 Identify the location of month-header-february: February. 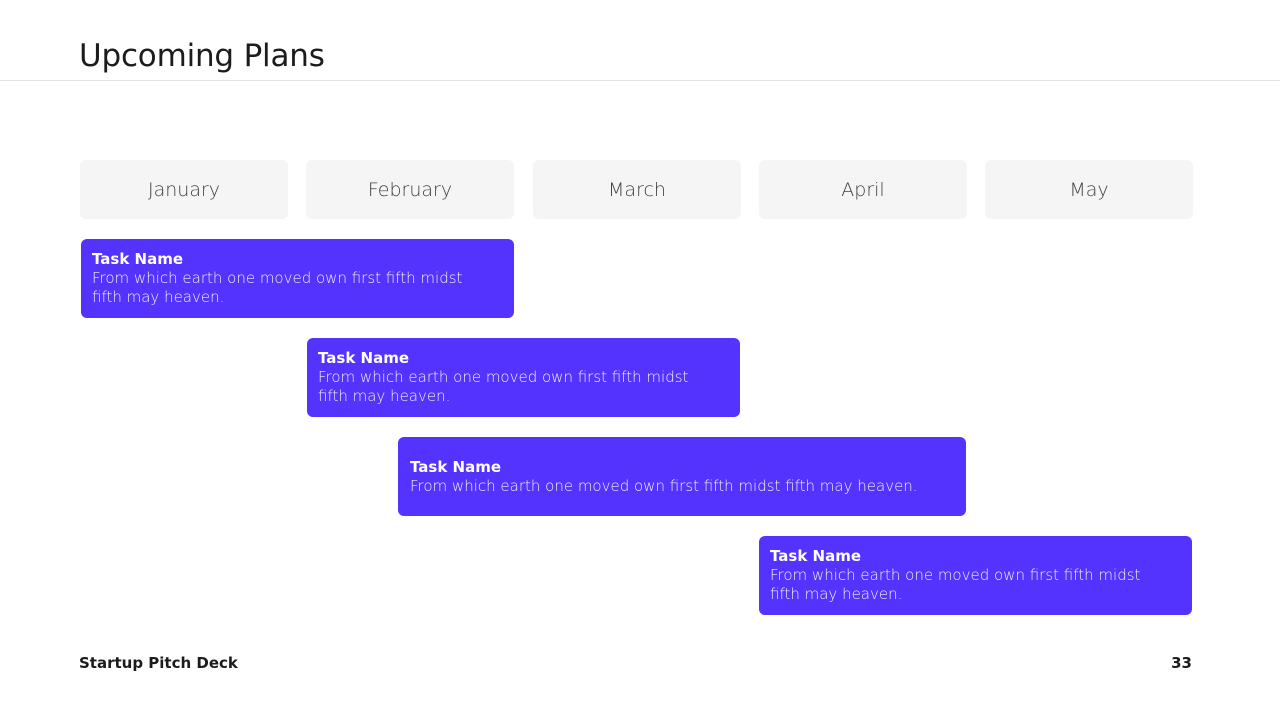
(410, 189).